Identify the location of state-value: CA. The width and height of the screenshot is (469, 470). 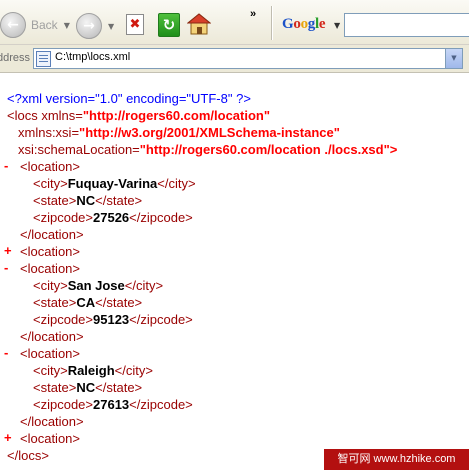
(86, 302).